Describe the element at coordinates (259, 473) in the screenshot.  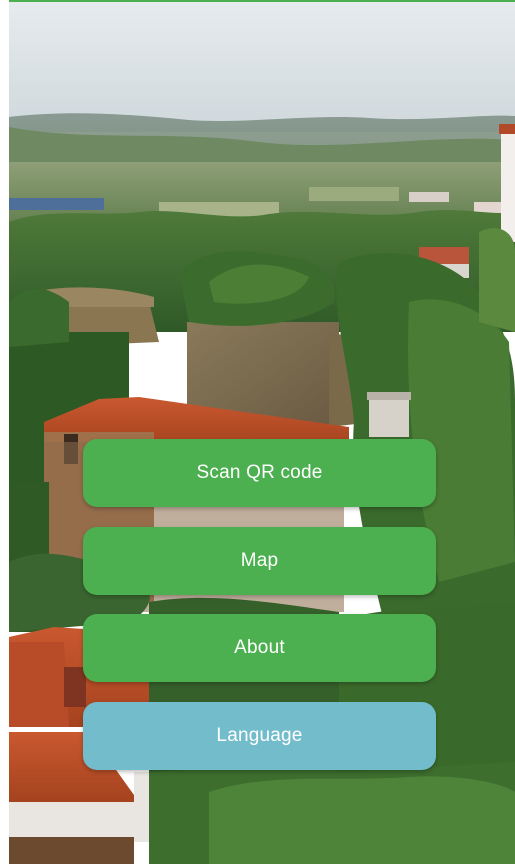
I see `scan-qr-code-button: Scan QR code` at that location.